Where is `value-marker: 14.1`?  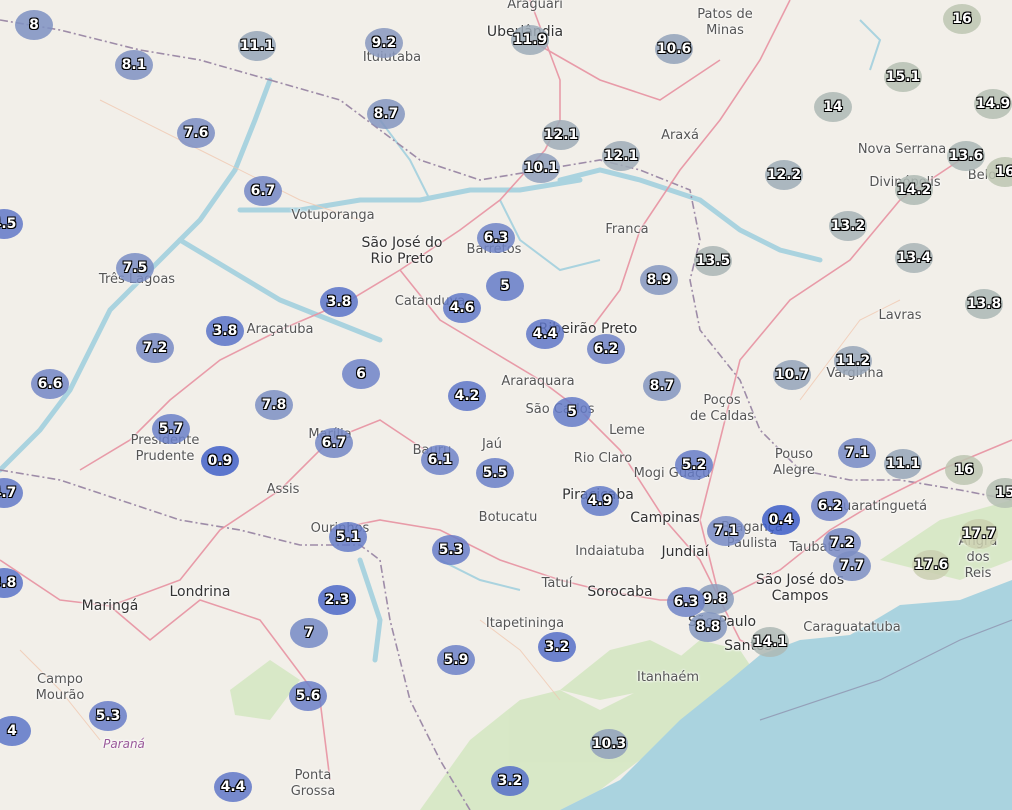 value-marker: 14.1 is located at coordinates (770, 642).